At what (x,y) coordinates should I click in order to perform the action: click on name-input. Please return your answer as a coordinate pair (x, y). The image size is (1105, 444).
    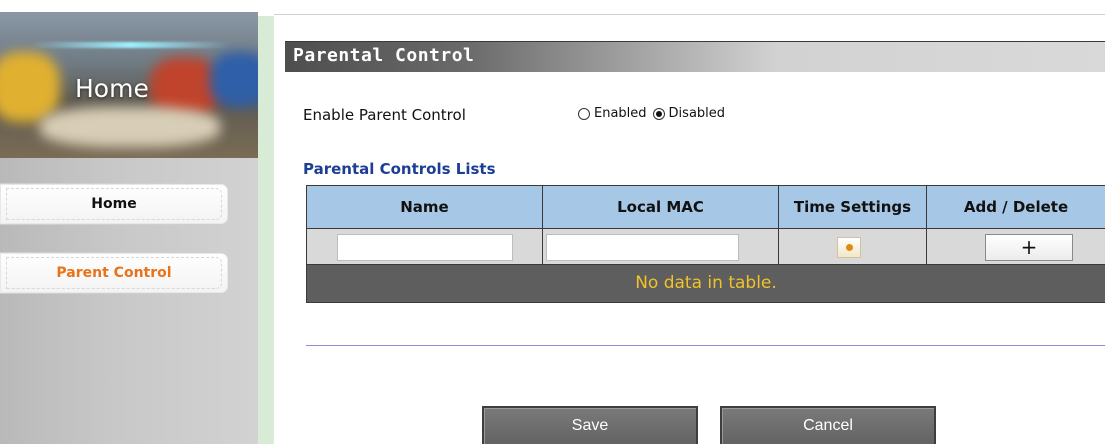
    Looking at the image, I should click on (425, 247).